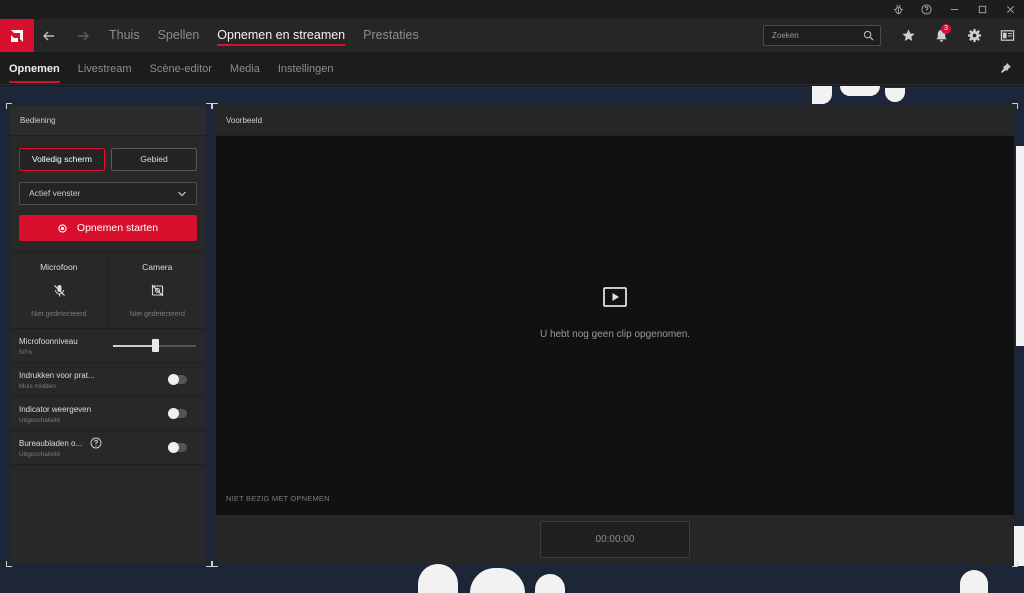  Describe the element at coordinates (108, 414) in the screenshot. I see `show-indicator-row: Indicator weergeven Uitgeschakeld` at that location.